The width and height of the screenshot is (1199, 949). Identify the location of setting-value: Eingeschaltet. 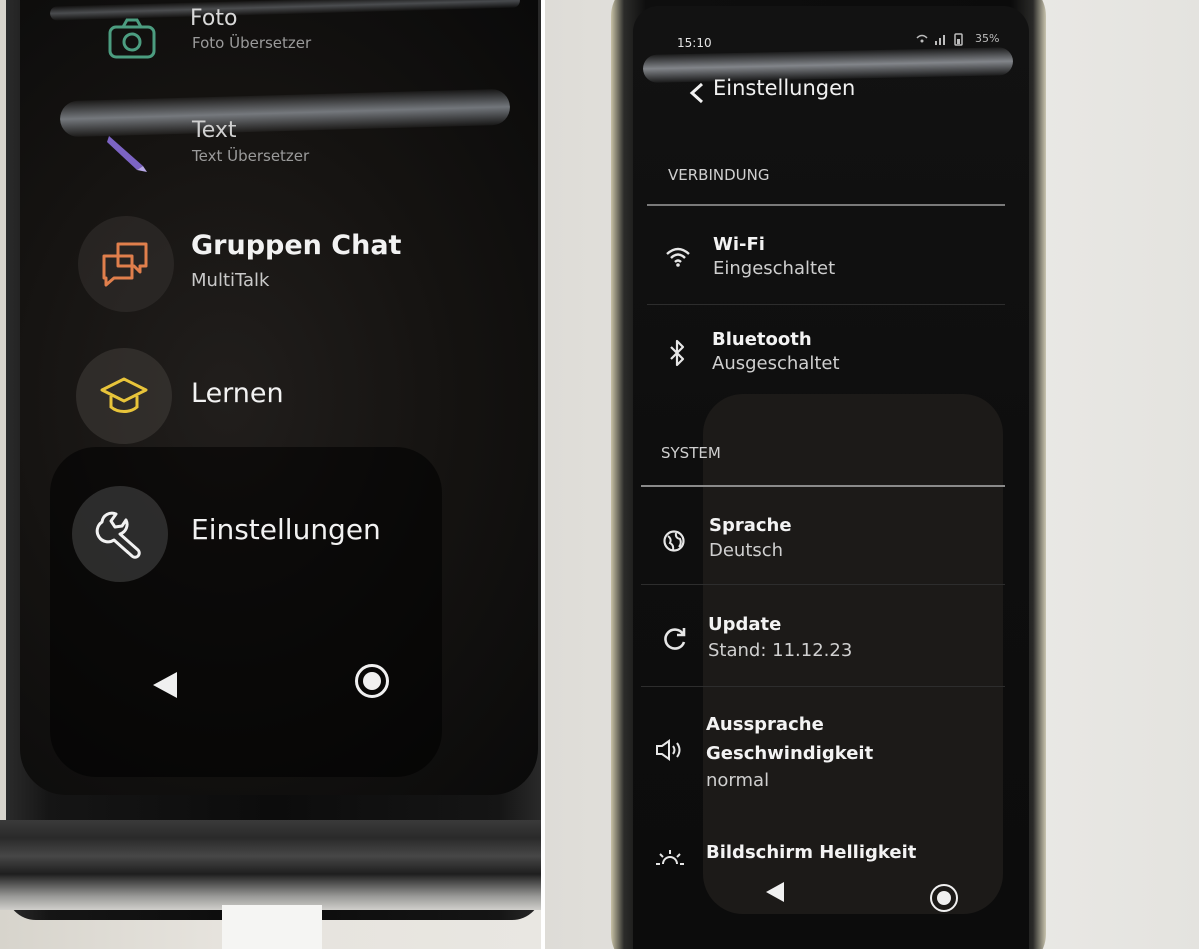
(774, 268).